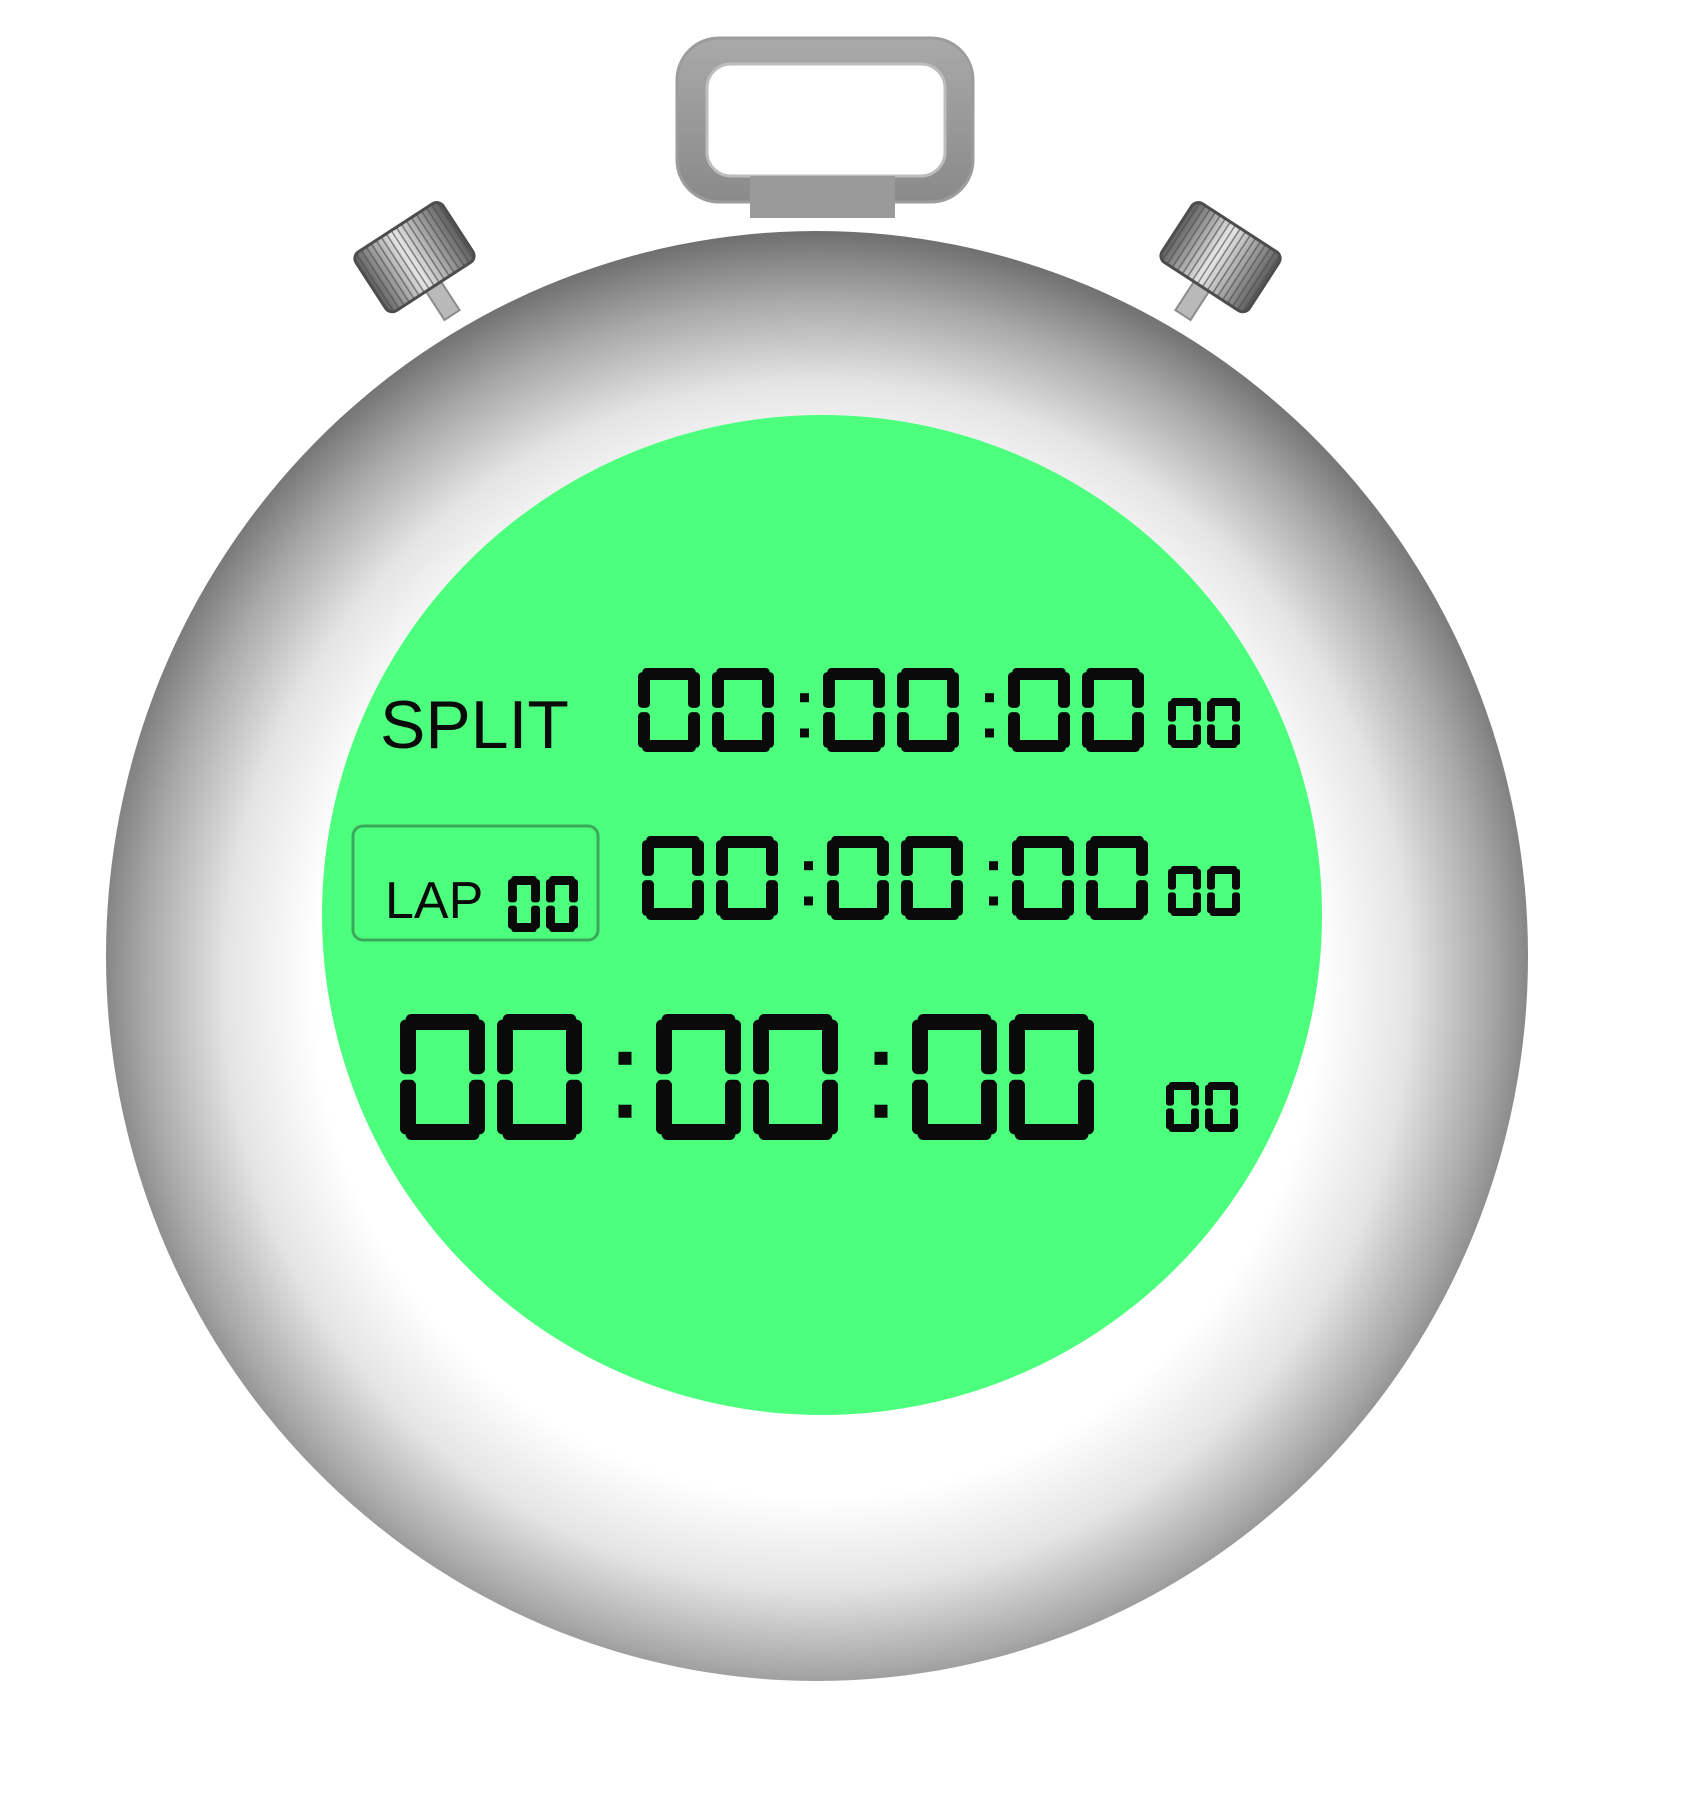 This screenshot has height=1810, width=1701. I want to click on split-label: SPLIT, so click(474, 725).